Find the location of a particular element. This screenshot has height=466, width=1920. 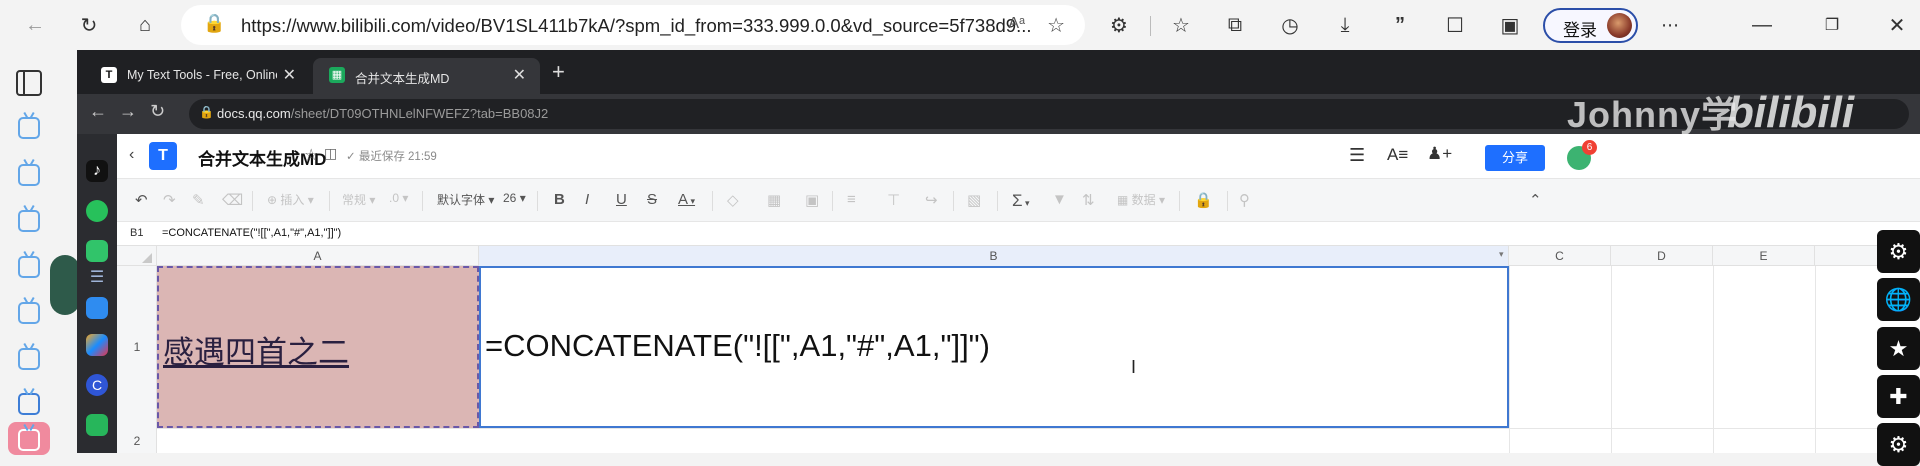

search-icon: ⚲ is located at coordinates (1244, 200).